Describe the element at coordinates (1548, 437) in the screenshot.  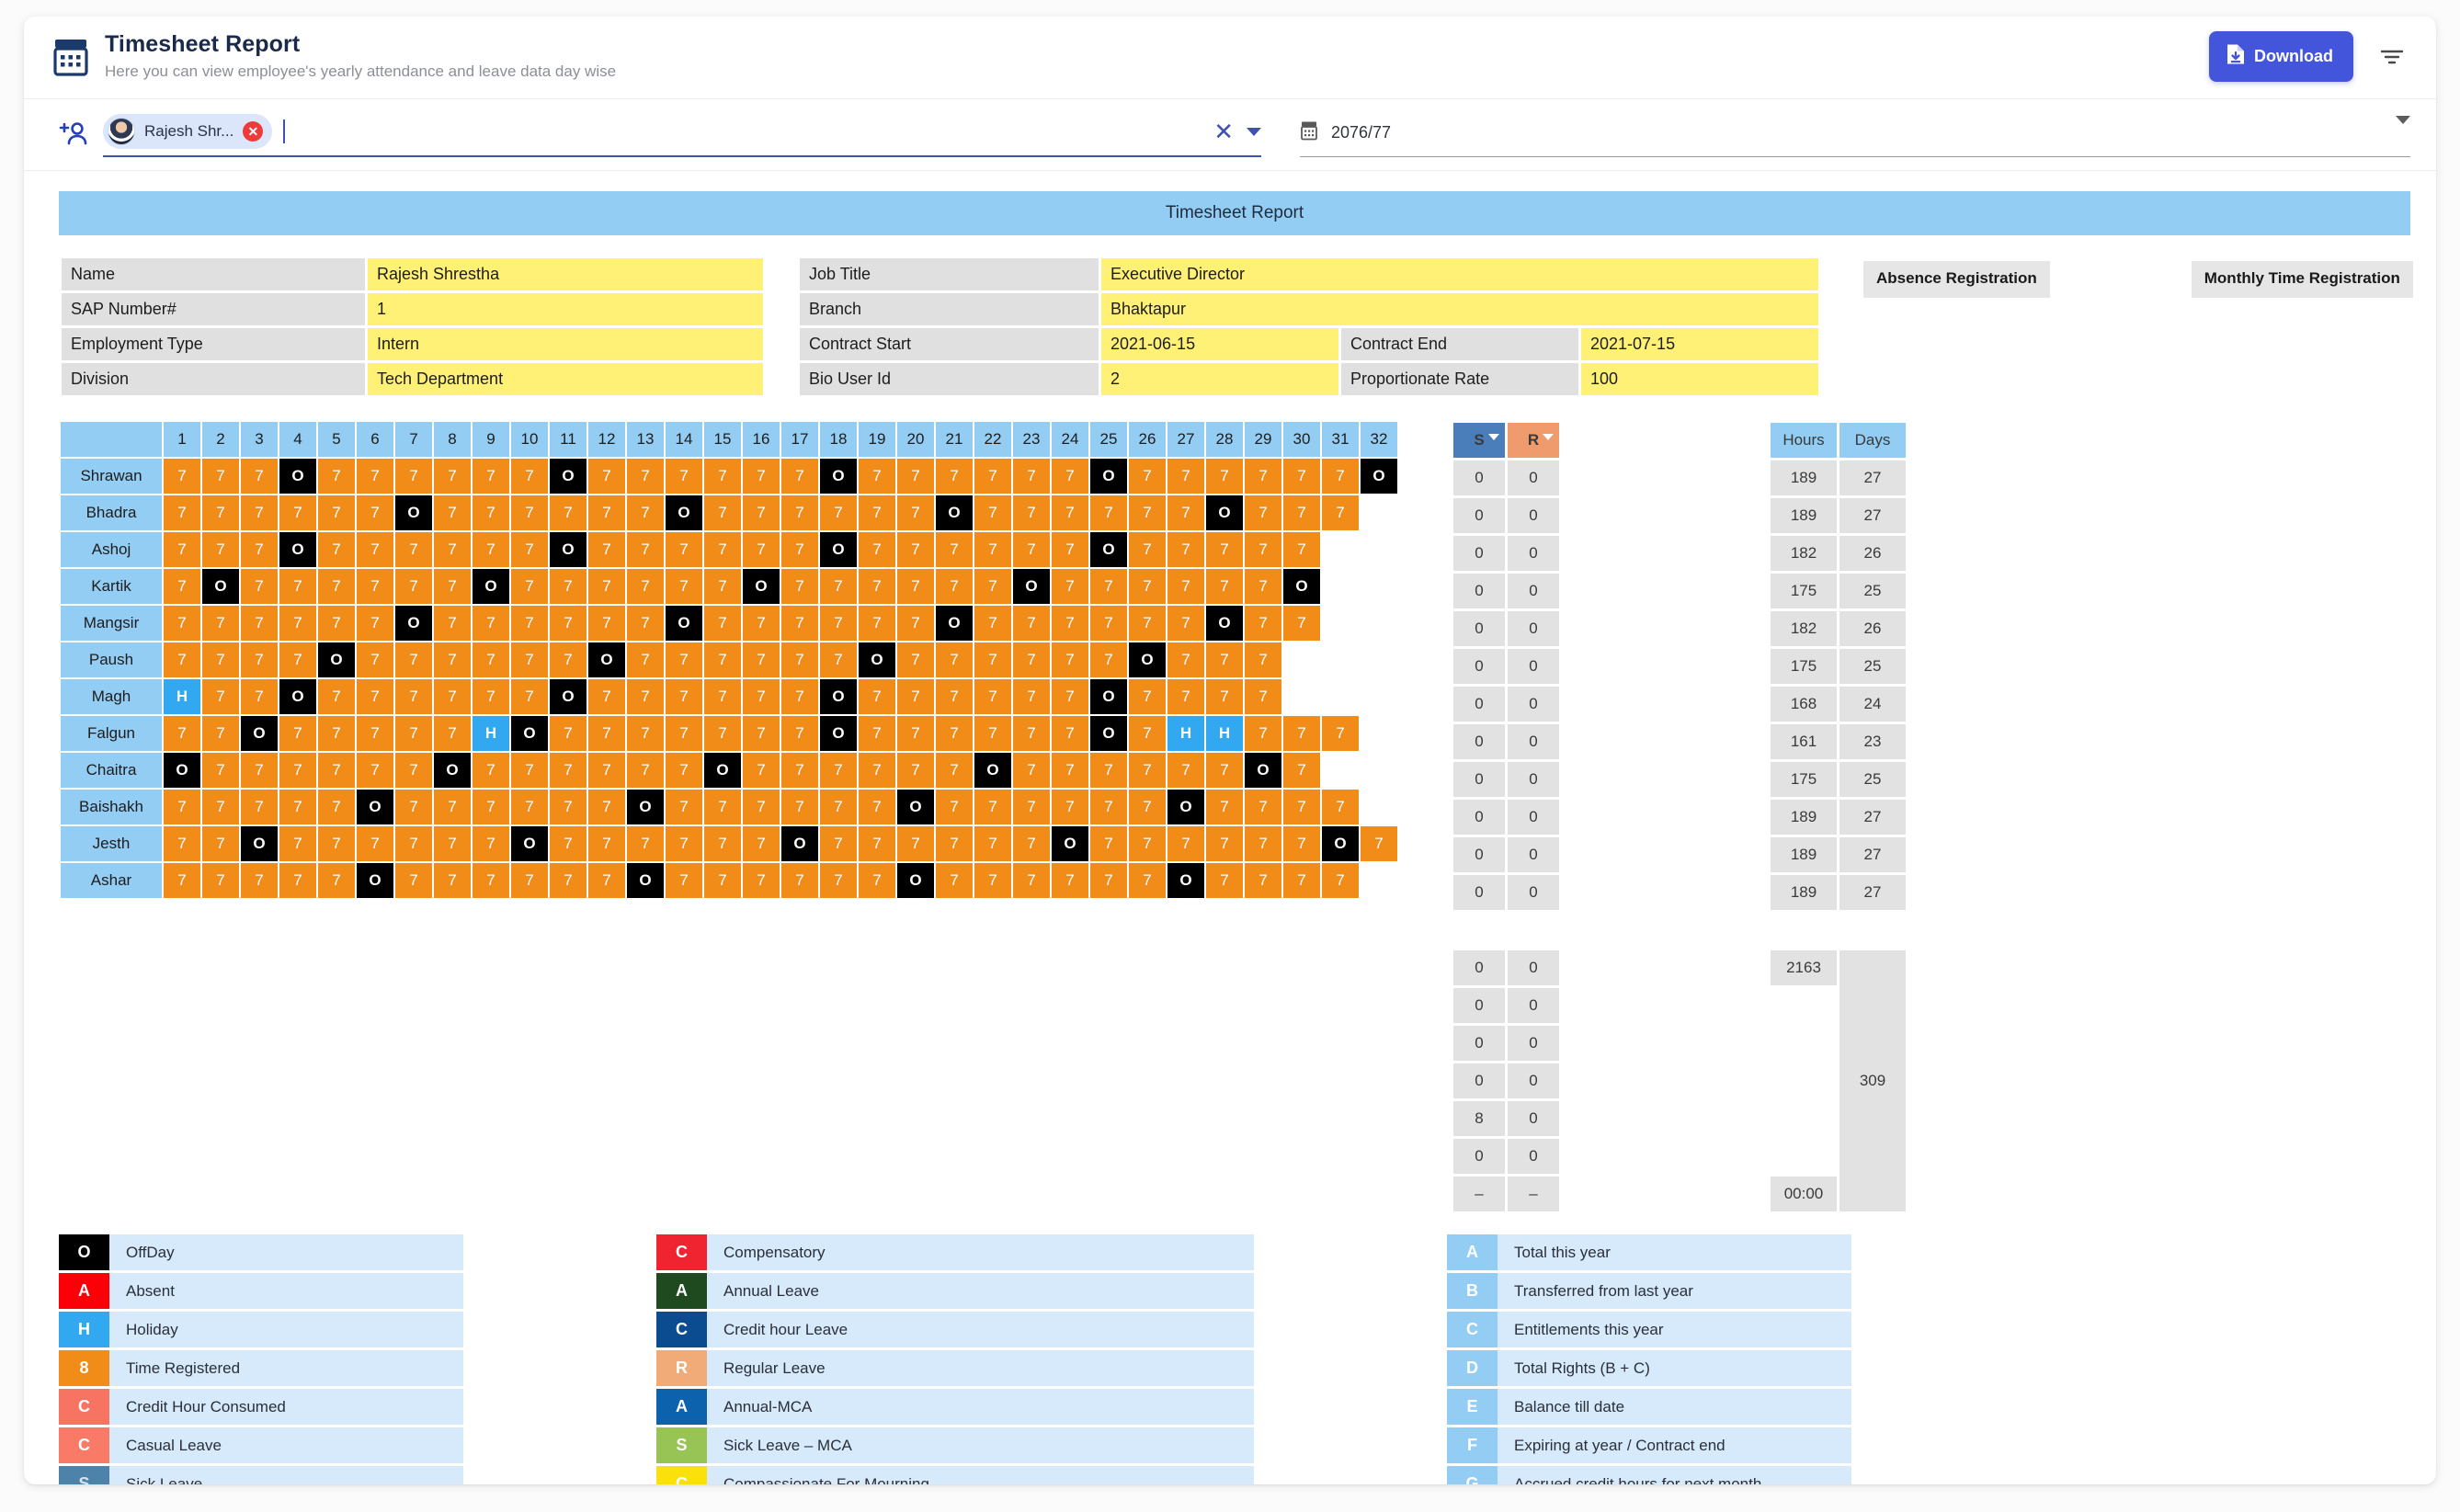
I see `chevron-down-icon` at that location.